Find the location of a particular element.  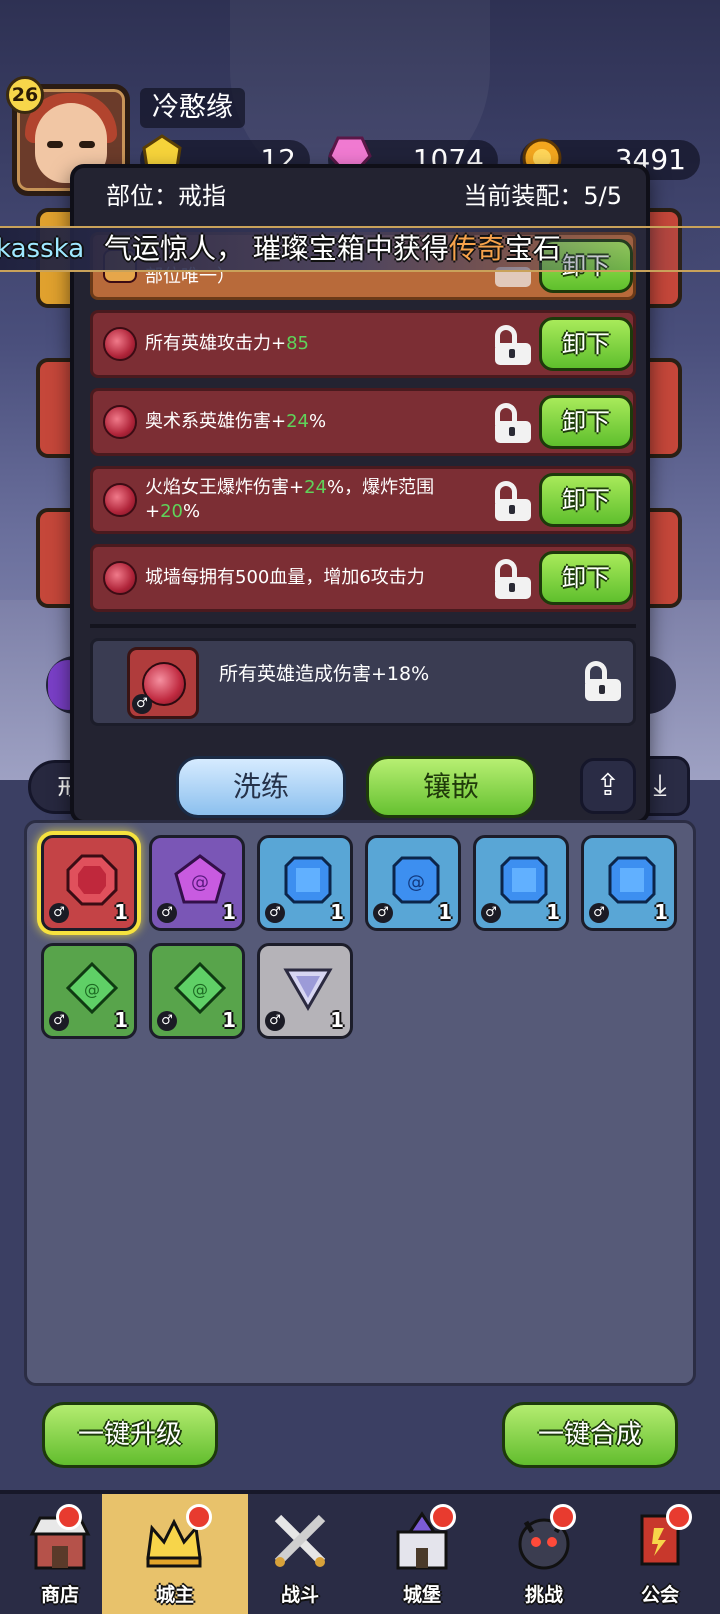

broadcast-highlight: 传奇 is located at coordinates (476, 248).